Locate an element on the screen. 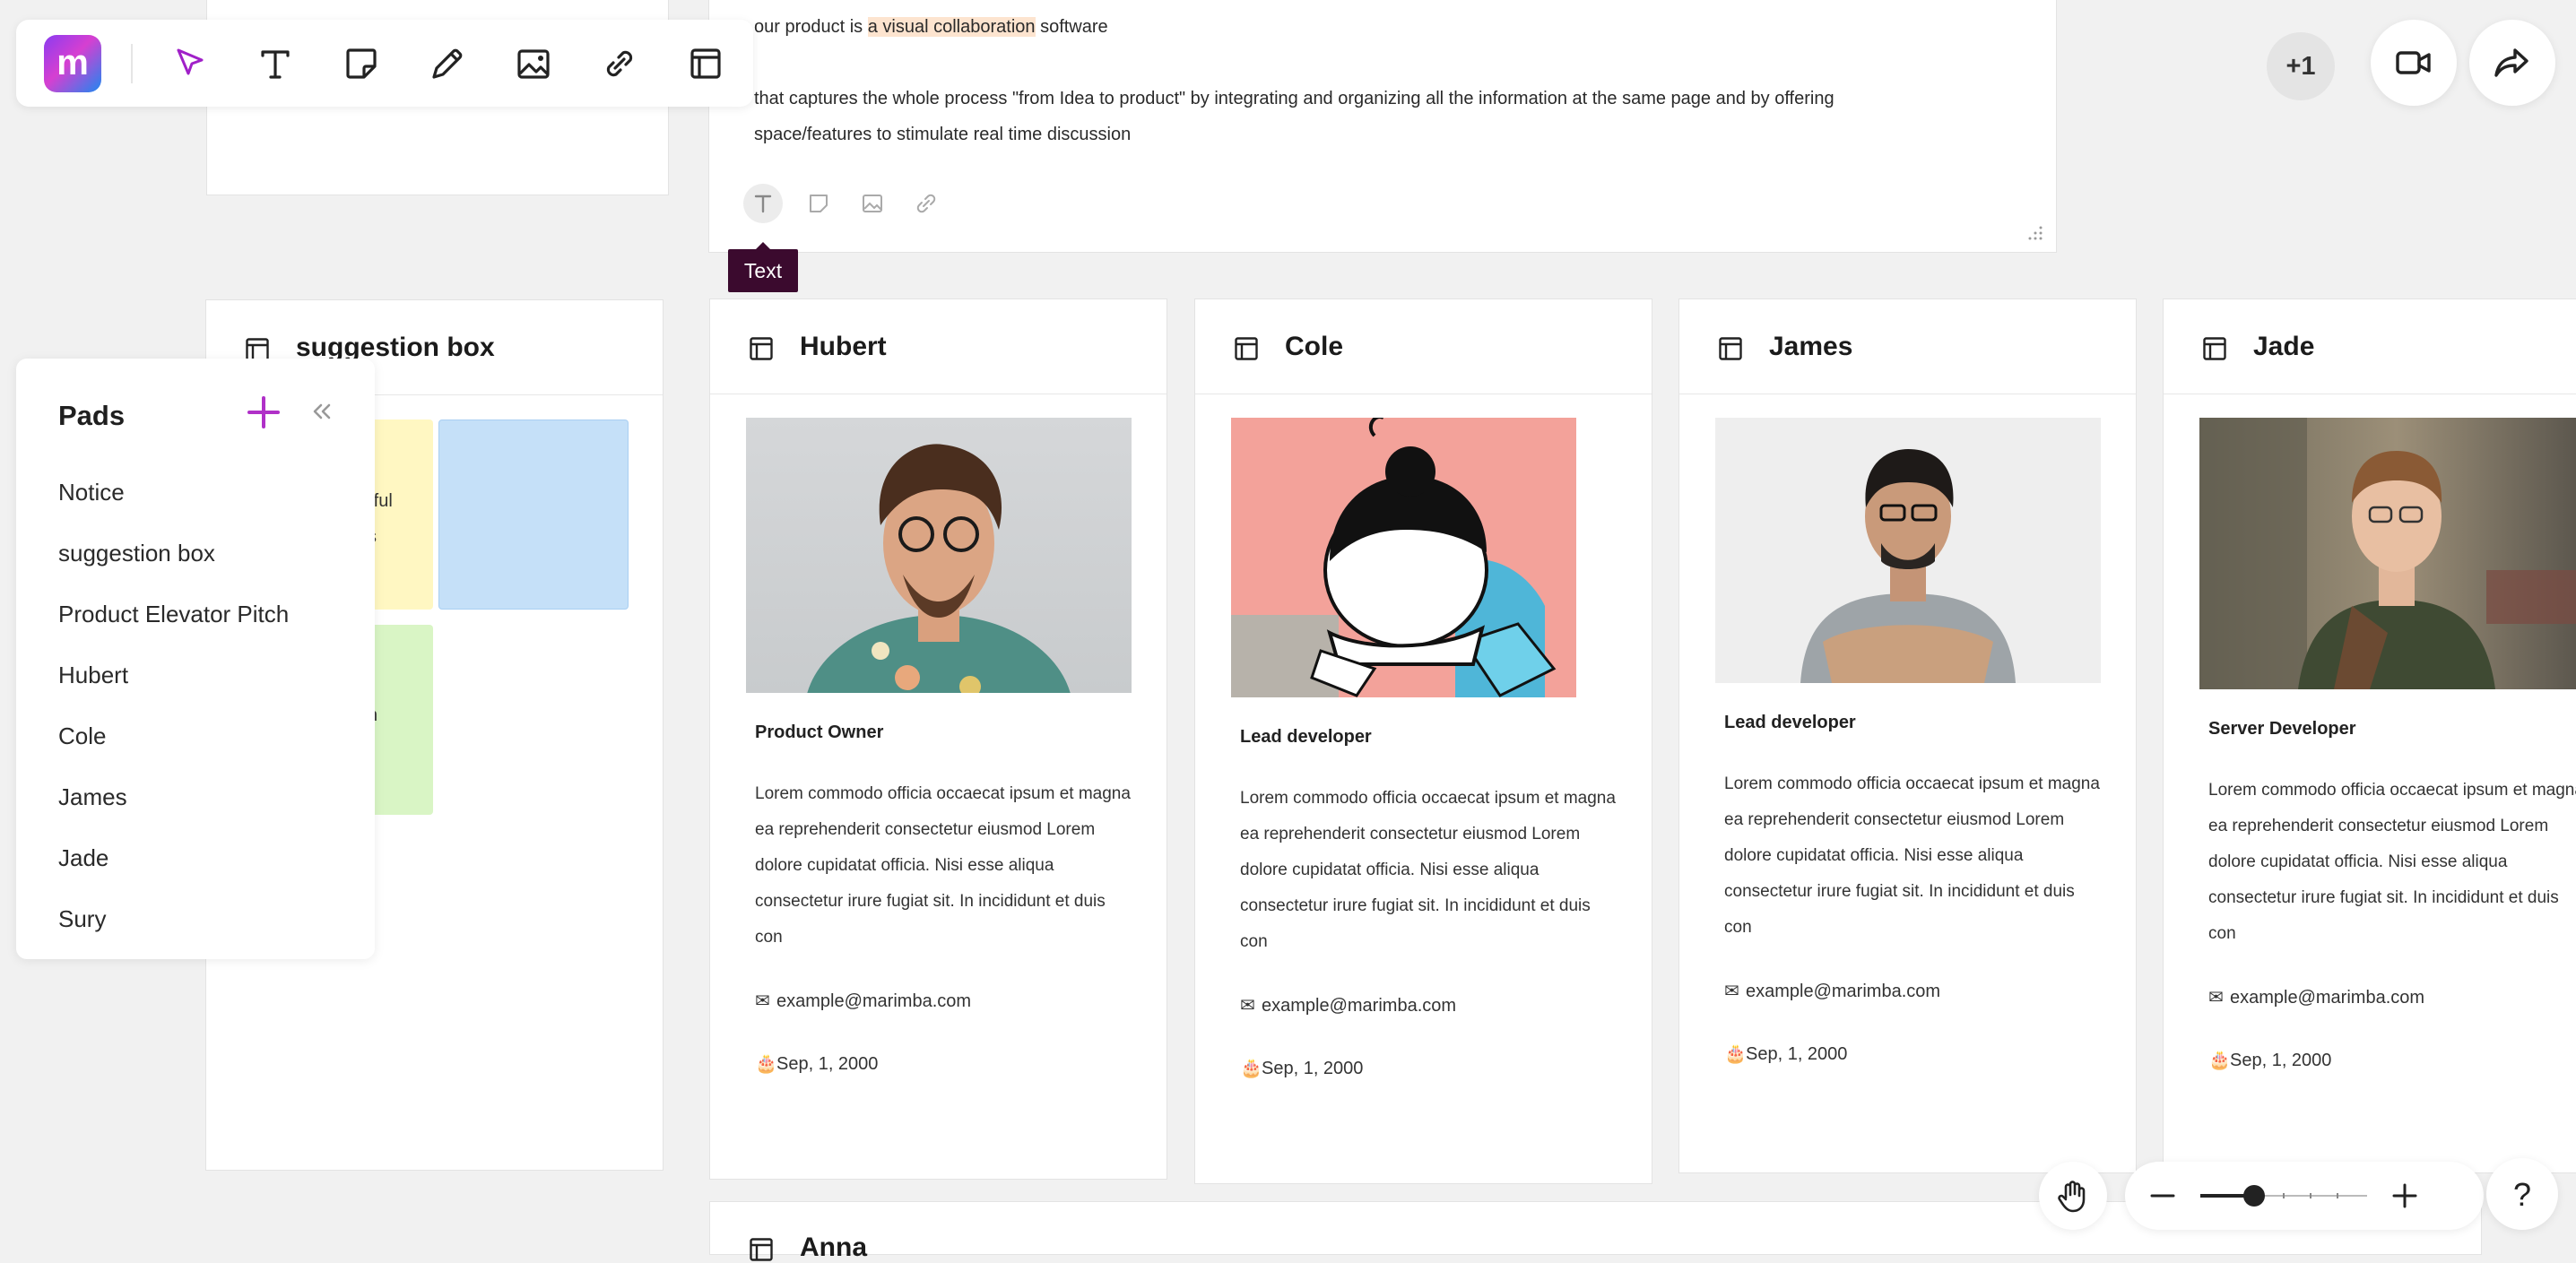  pads-item-james: James is located at coordinates (92, 797).